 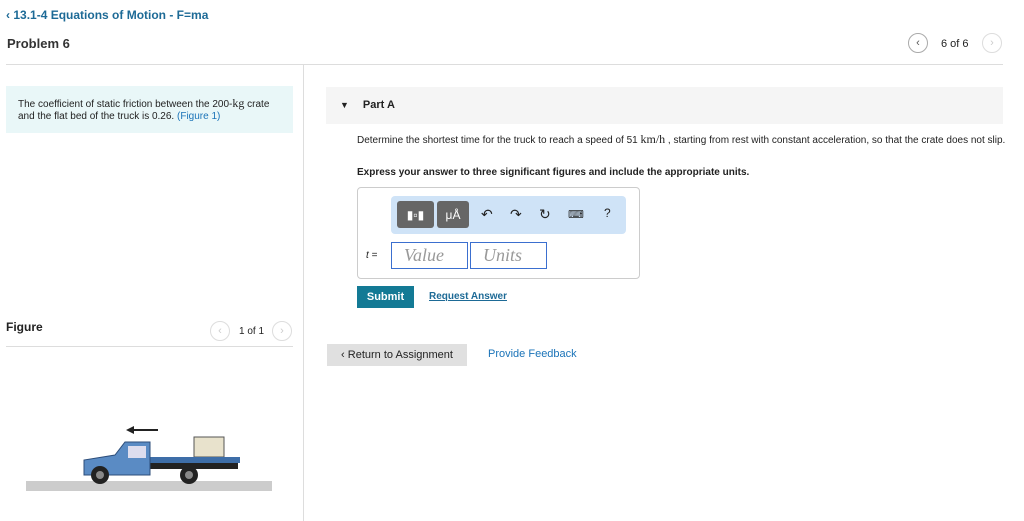 I want to click on units-input: Units, so click(x=508, y=255).